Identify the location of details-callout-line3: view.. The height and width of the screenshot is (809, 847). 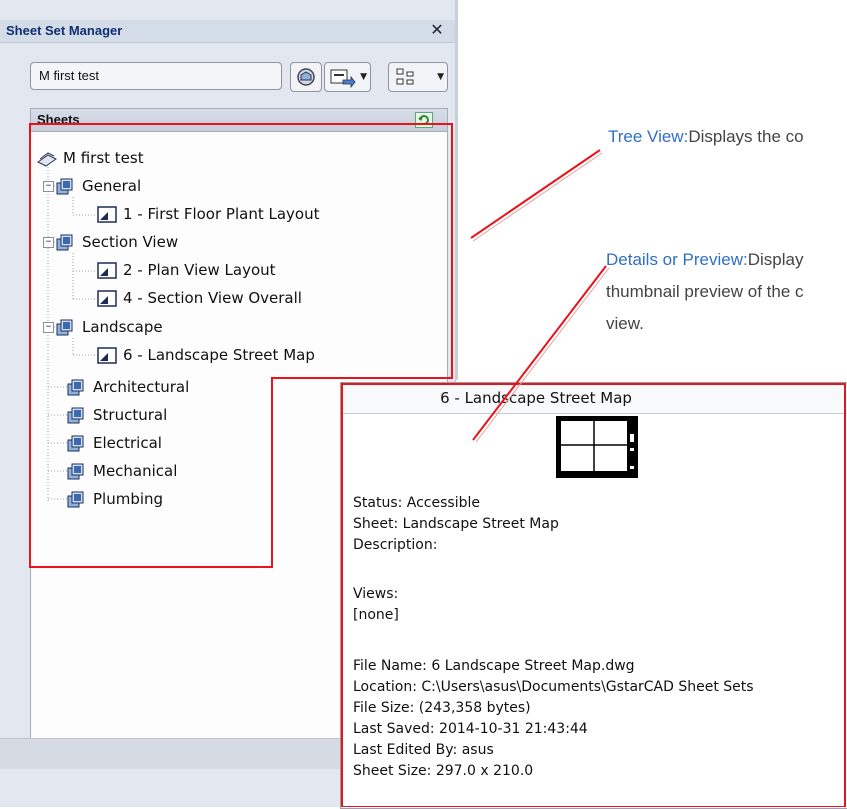
(625, 323).